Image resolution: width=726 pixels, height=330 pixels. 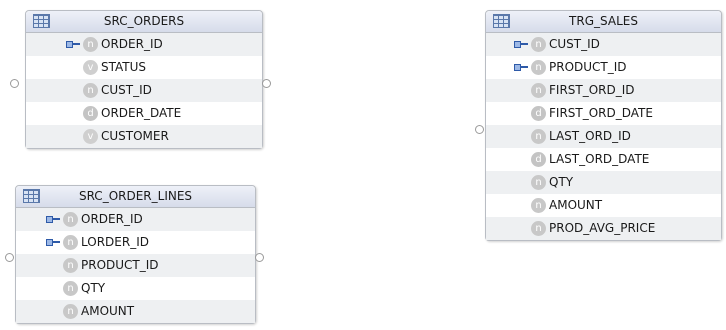 What do you see at coordinates (135, 136) in the screenshot?
I see `column-name: CUSTOMER` at bounding box center [135, 136].